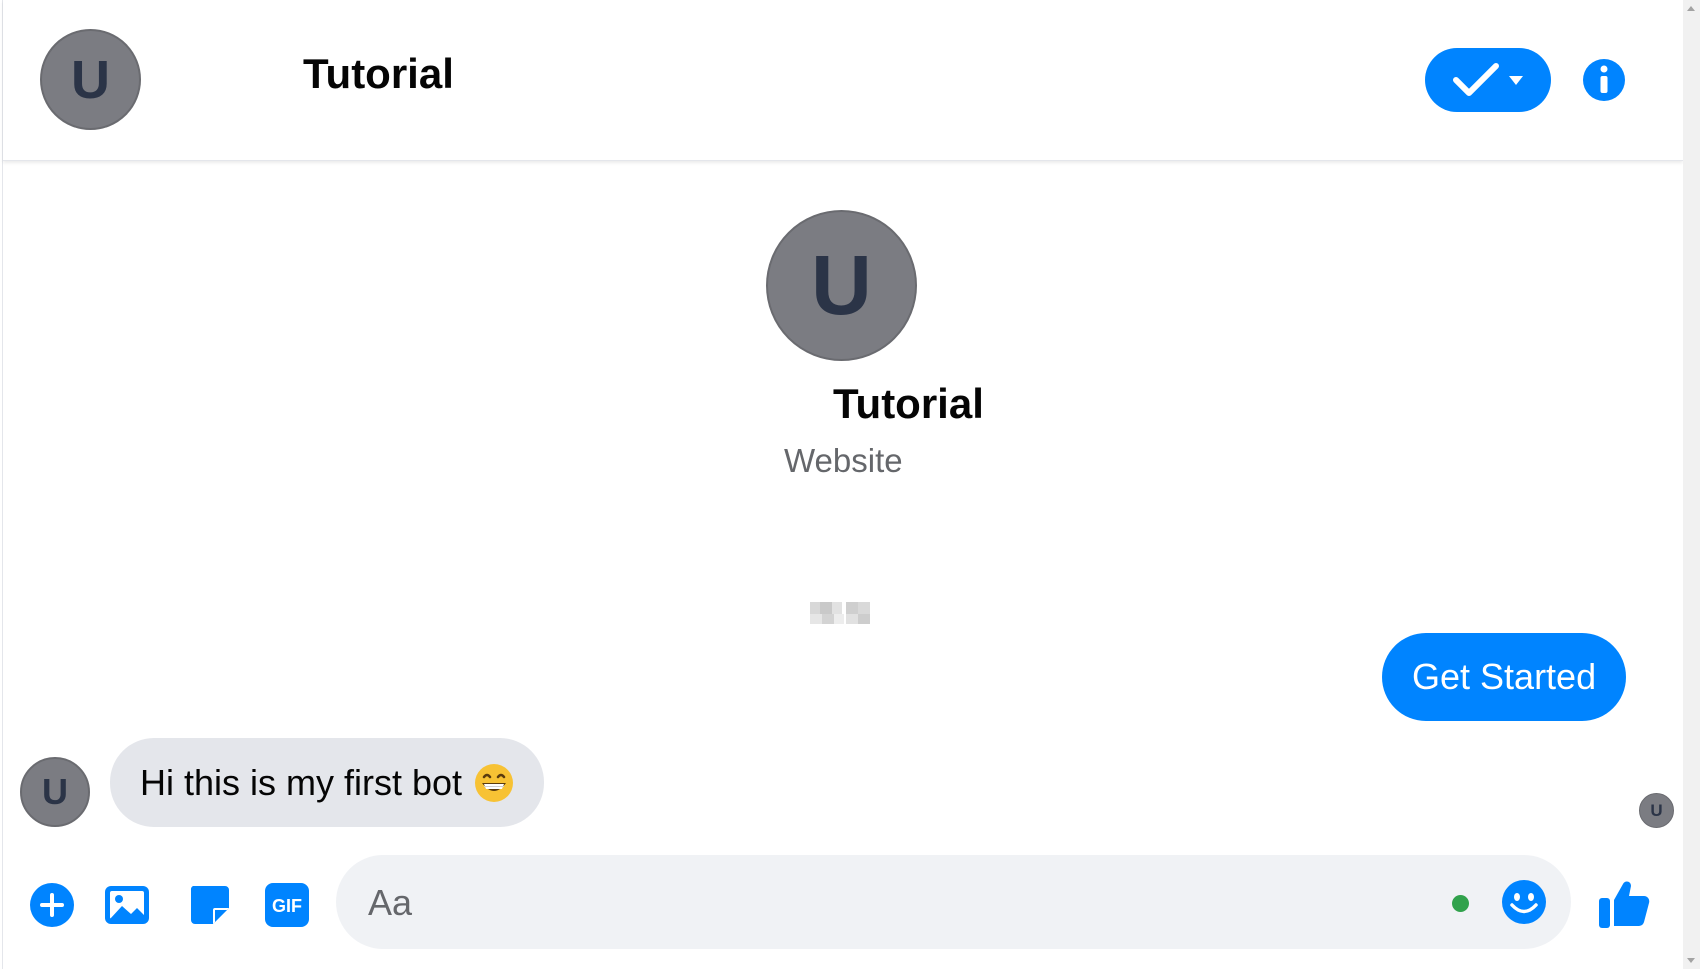 Image resolution: width=1700 pixels, height=969 pixels. I want to click on sender-avatar-letter: U, so click(55, 791).